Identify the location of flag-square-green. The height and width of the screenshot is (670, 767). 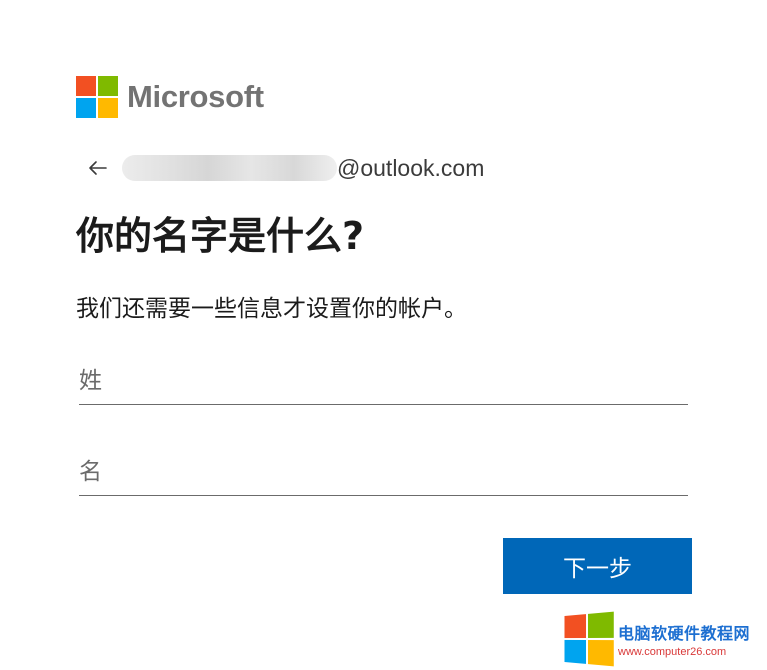
(600, 624).